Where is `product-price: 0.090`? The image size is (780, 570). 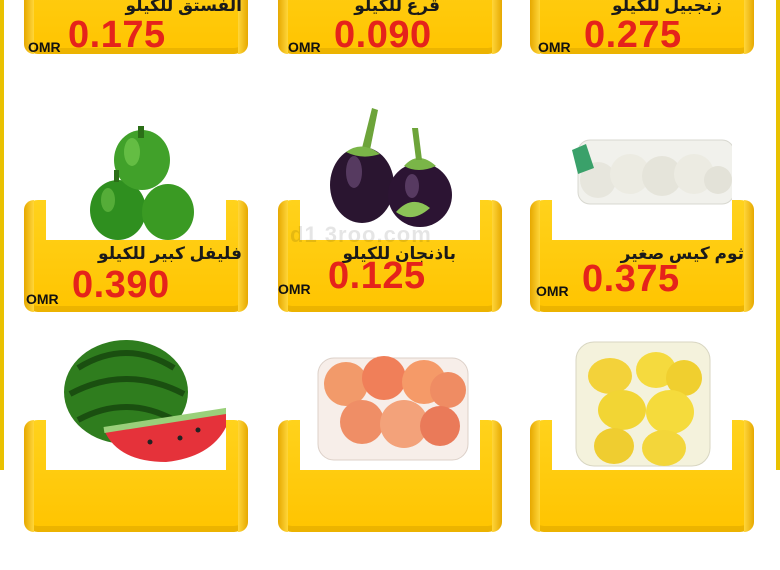
product-price: 0.090 is located at coordinates (383, 35).